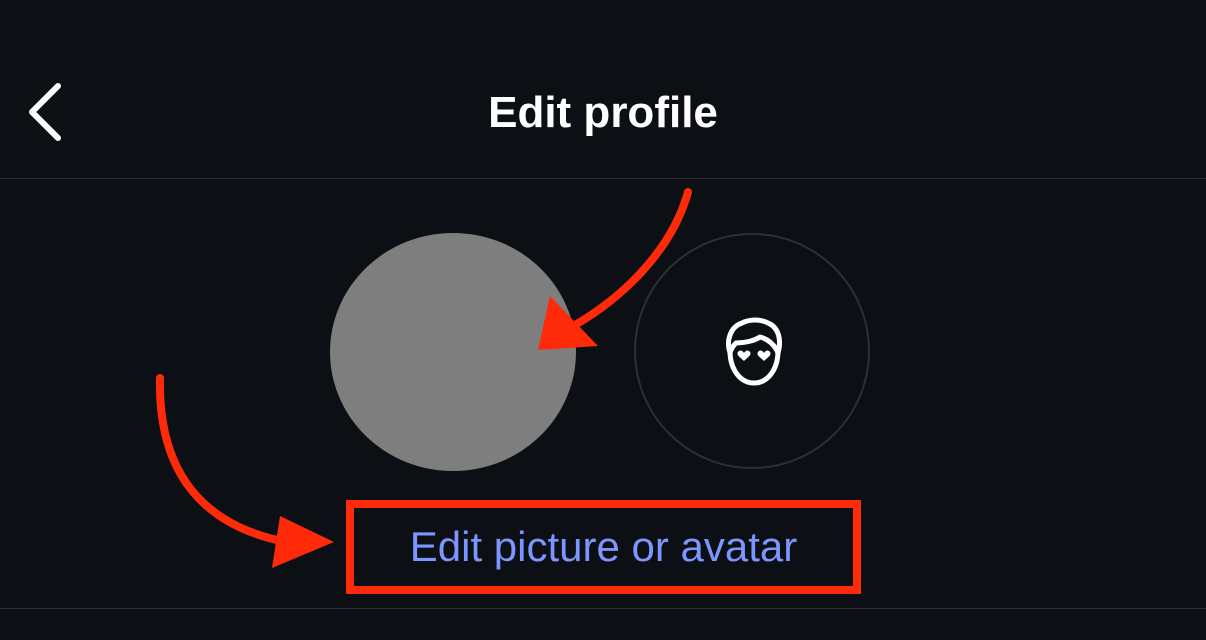 This screenshot has width=1206, height=640. What do you see at coordinates (303, 542) in the screenshot?
I see `arrow-to-link-head` at bounding box center [303, 542].